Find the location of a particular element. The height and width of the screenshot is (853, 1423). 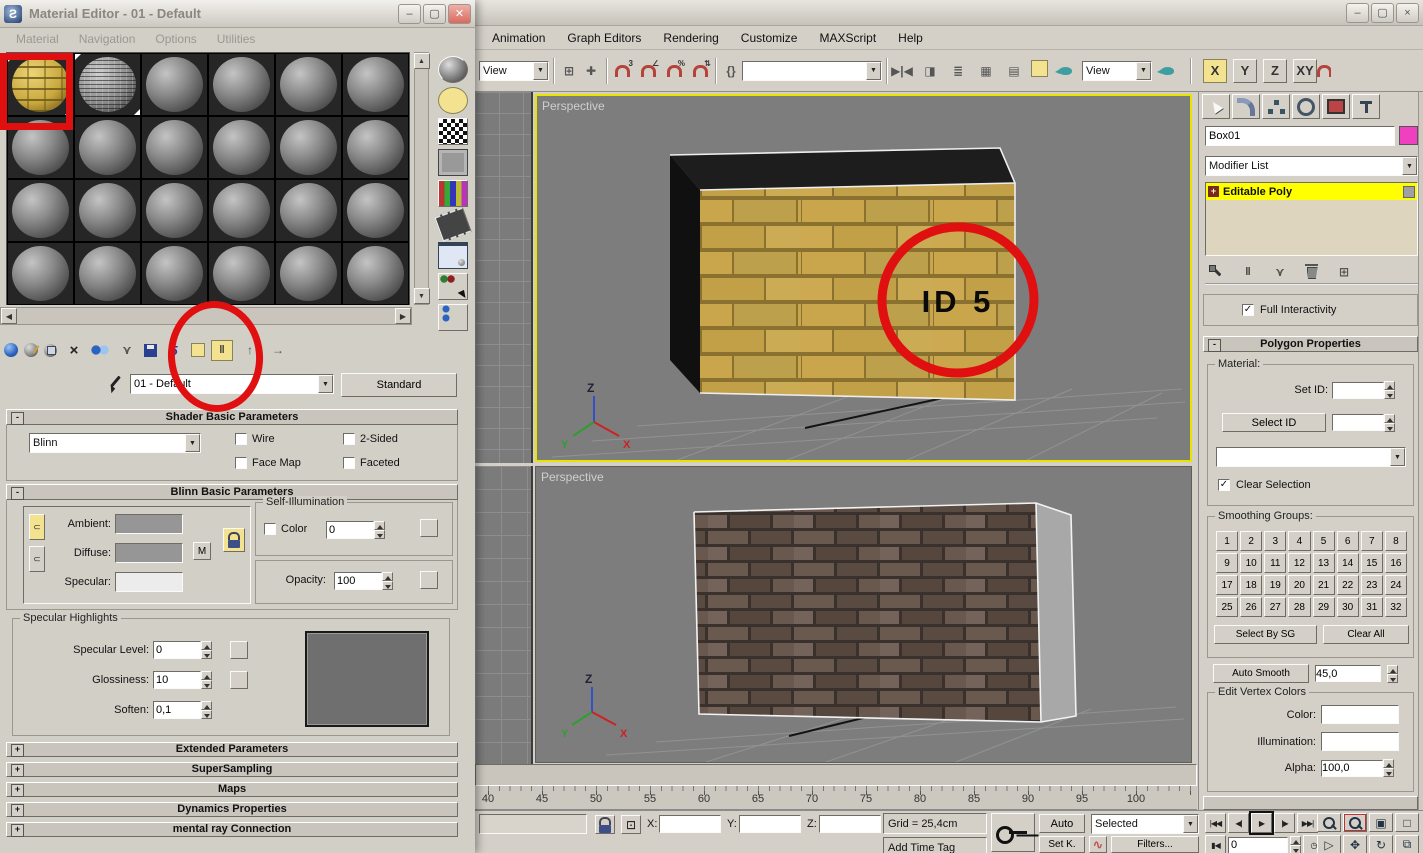

snaps-toolbar-partial-icon is located at coordinates (1324, 70).